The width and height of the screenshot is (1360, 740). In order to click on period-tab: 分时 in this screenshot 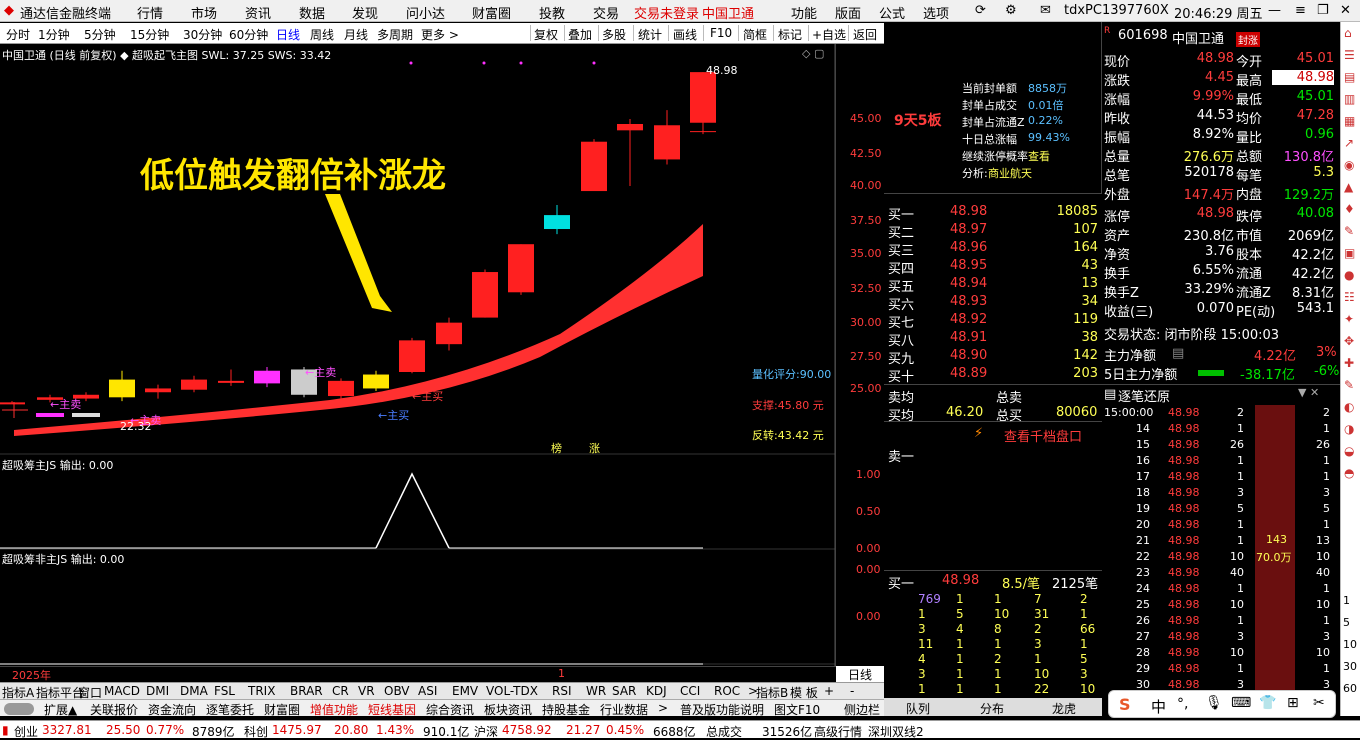, I will do `click(18, 34)`.